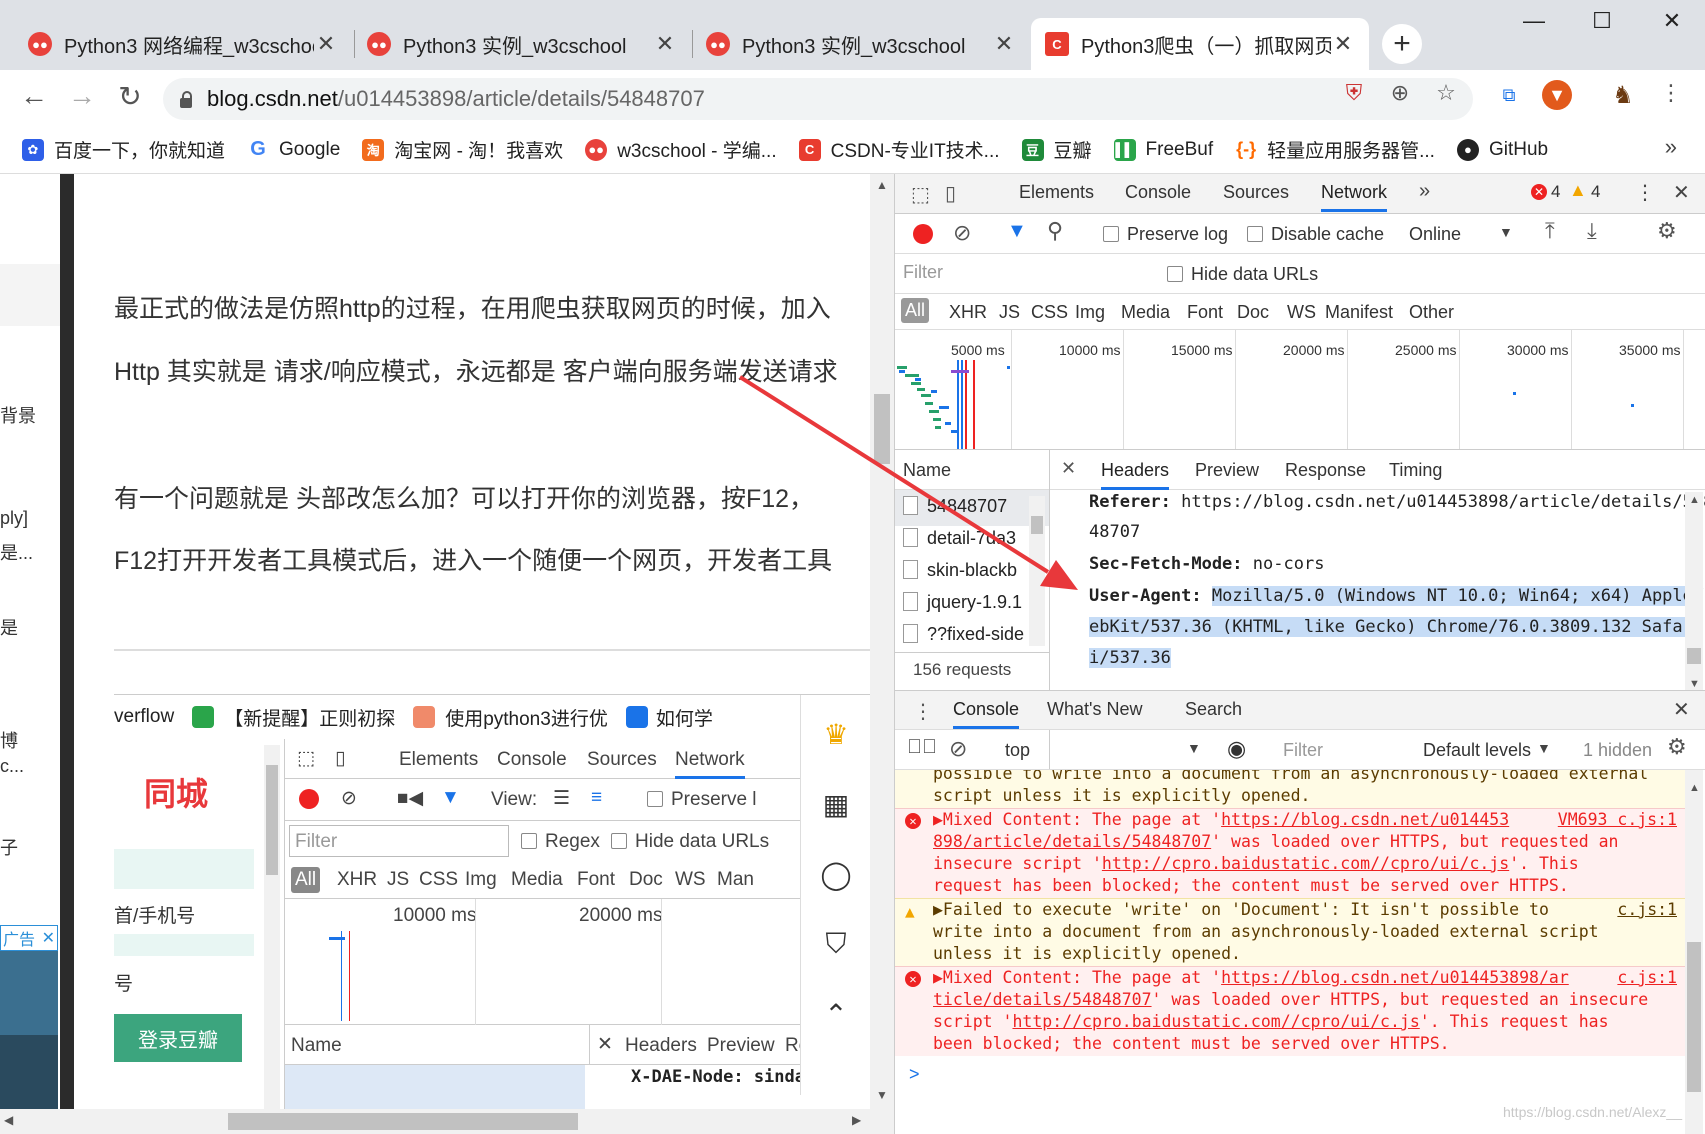 Image resolution: width=1705 pixels, height=1134 pixels. What do you see at coordinates (1049, 312) in the screenshot?
I see `type-css: CSS` at bounding box center [1049, 312].